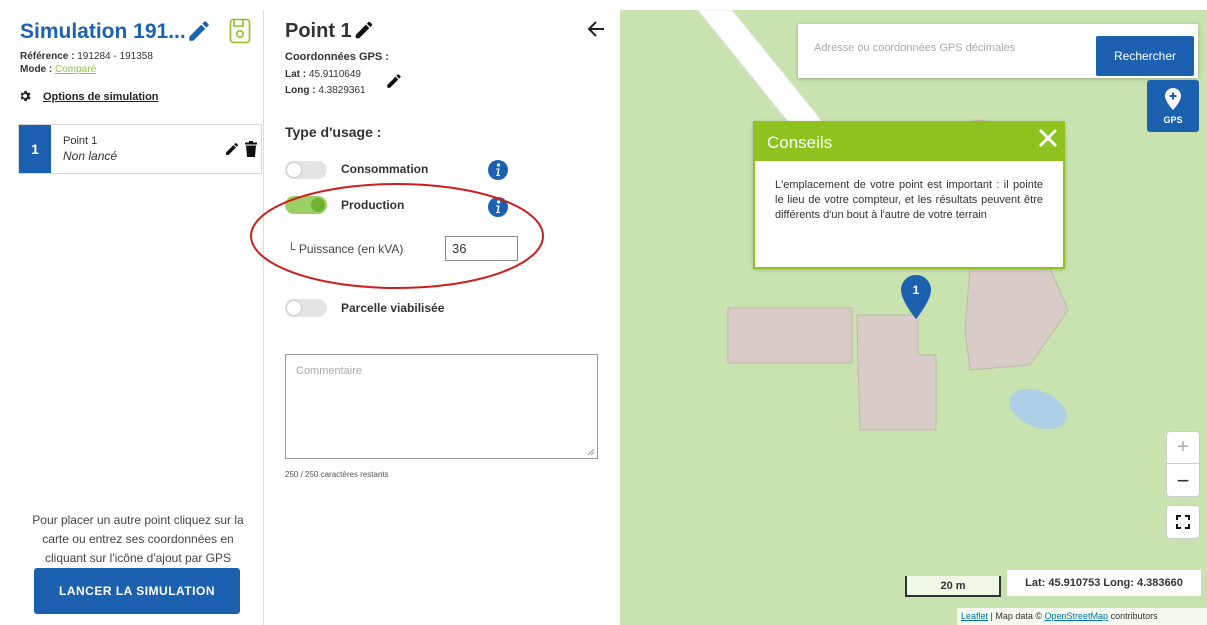 This screenshot has height=625, width=1207. Describe the element at coordinates (342, 90) in the screenshot. I see `long-value: 4.3829361` at that location.